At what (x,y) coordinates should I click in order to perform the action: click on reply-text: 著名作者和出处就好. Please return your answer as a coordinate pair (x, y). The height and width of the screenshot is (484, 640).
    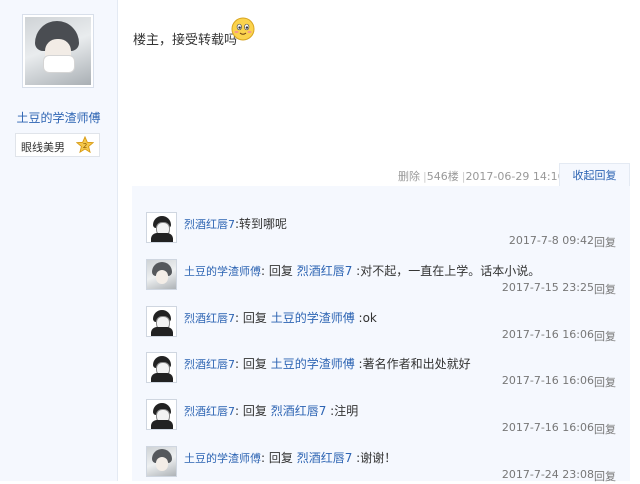
    Looking at the image, I should click on (416, 364).